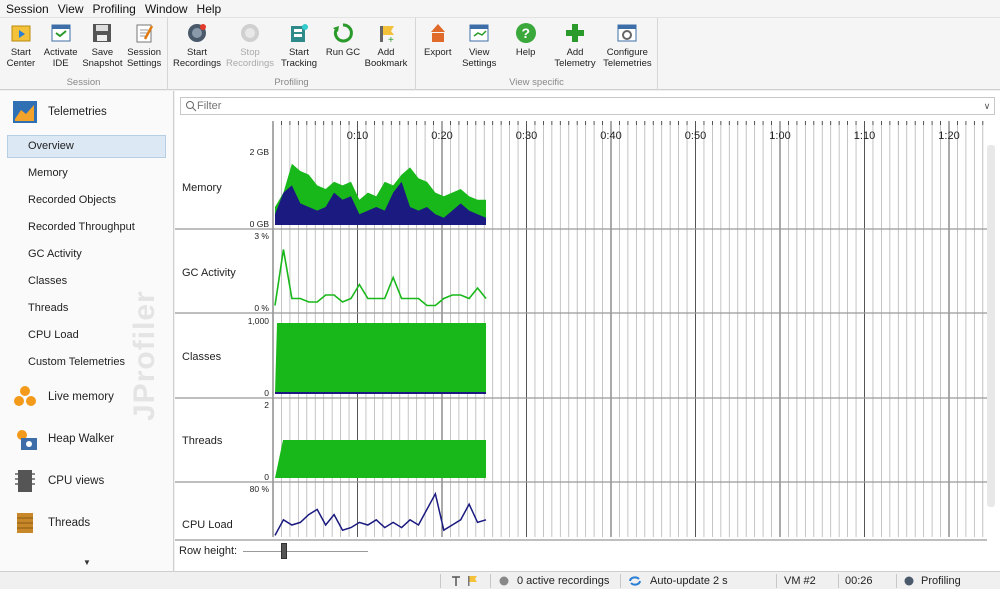 This screenshot has height=589, width=1000. I want to click on telemetries-icon, so click(25, 112).